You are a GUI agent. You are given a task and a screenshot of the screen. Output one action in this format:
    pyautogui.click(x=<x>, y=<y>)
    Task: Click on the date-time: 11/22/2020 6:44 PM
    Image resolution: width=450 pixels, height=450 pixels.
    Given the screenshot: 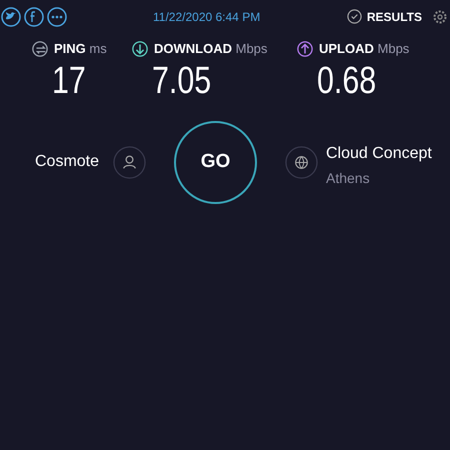 What is the action you would take?
    pyautogui.click(x=206, y=17)
    